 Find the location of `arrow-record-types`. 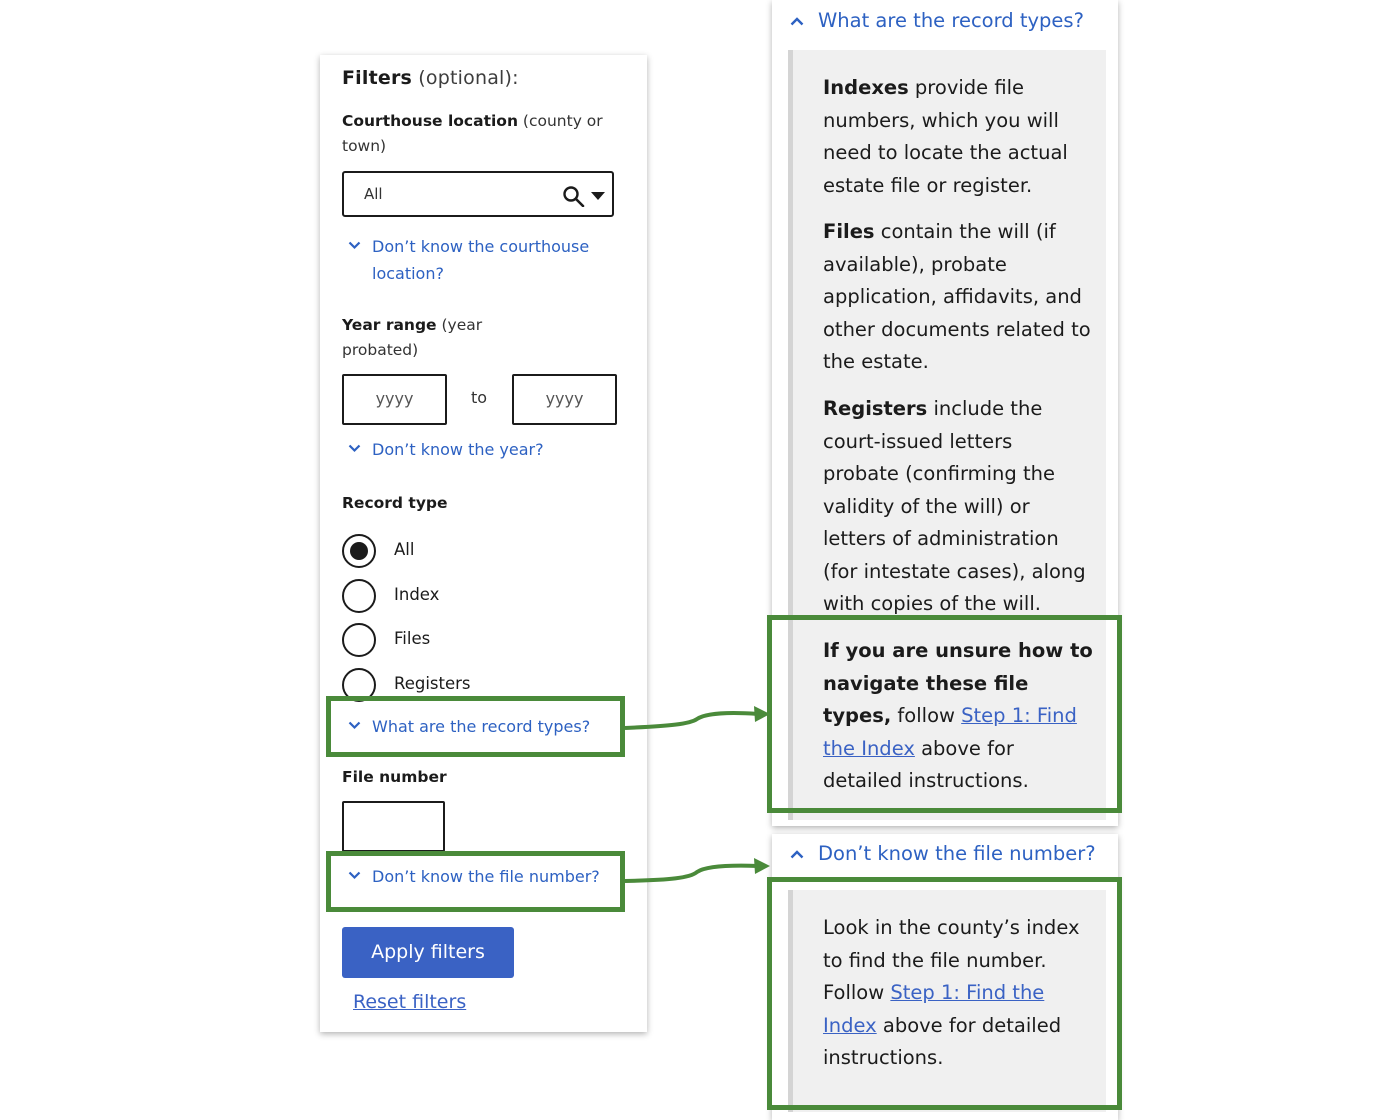

arrow-record-types is located at coordinates (697, 718).